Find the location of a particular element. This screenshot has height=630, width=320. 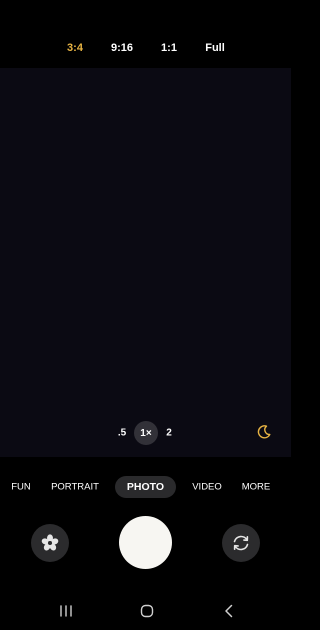

shutter-button is located at coordinates (145, 542).